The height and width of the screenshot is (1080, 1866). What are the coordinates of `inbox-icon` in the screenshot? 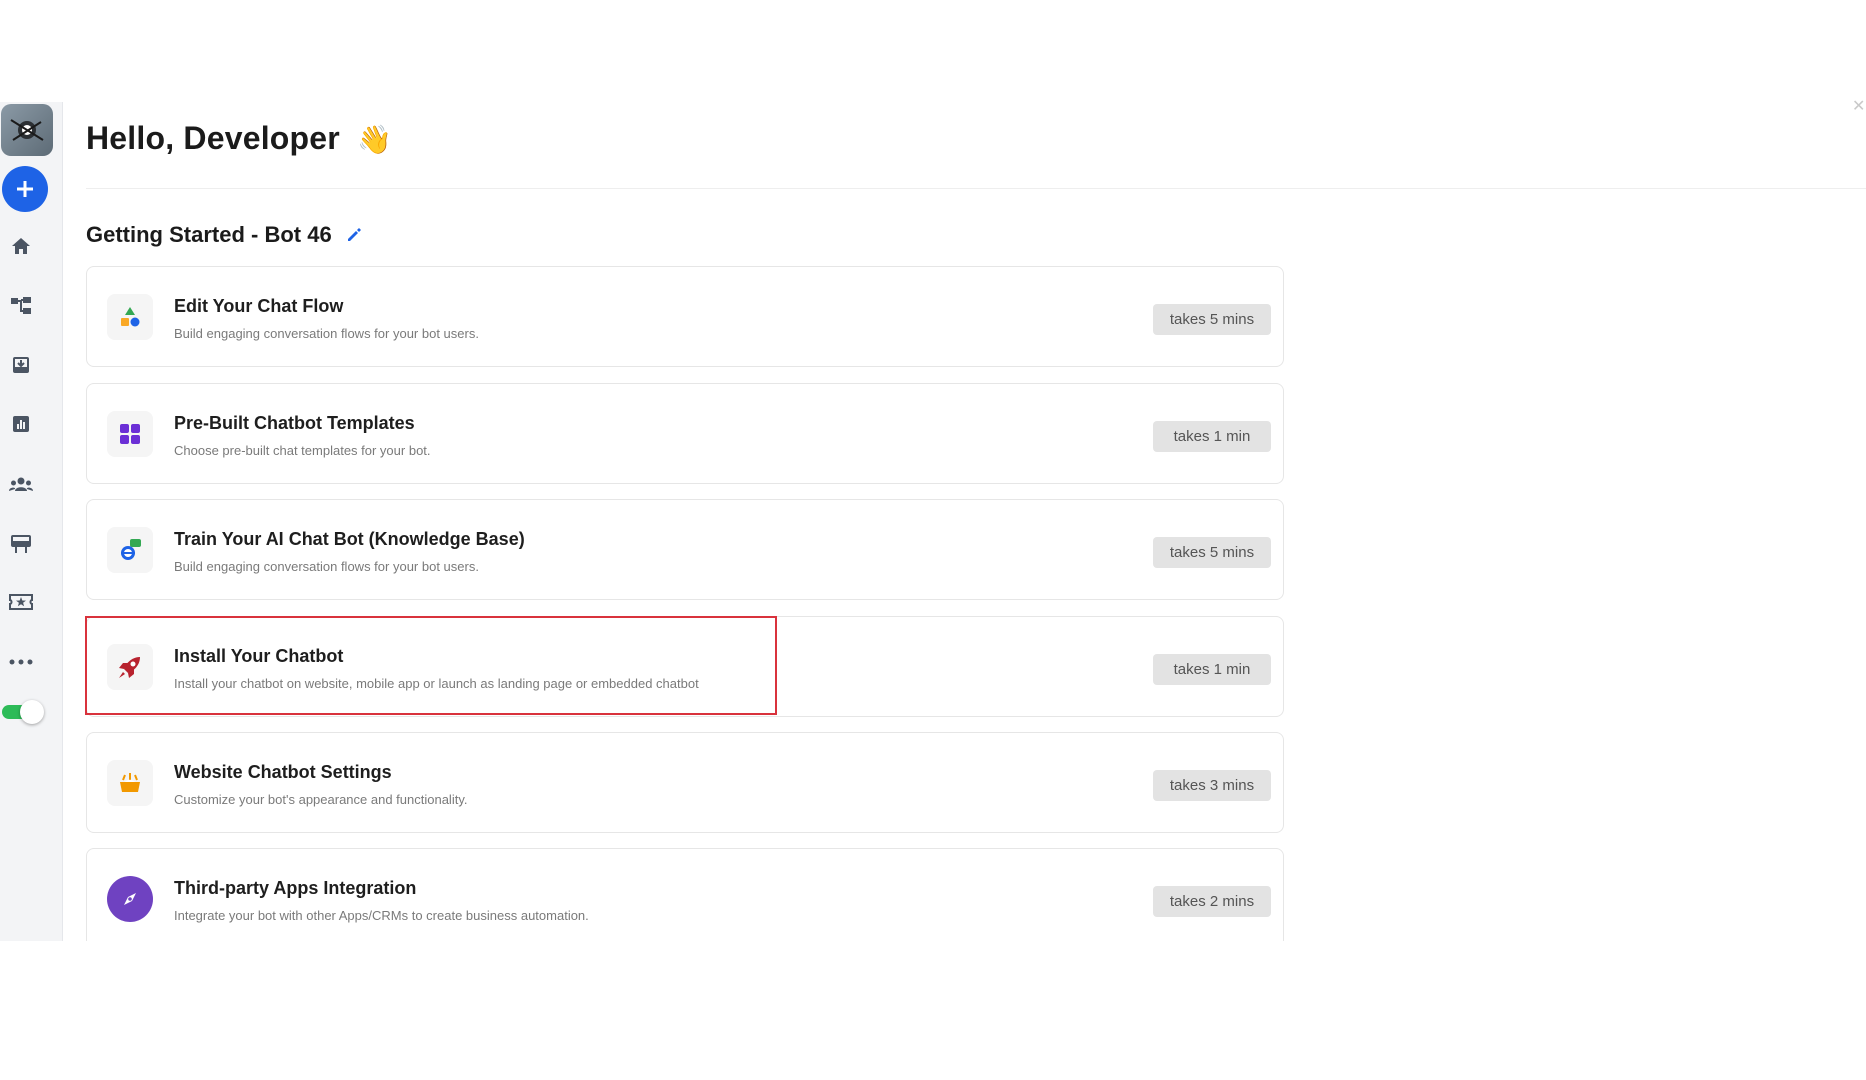 It's located at (21, 365).